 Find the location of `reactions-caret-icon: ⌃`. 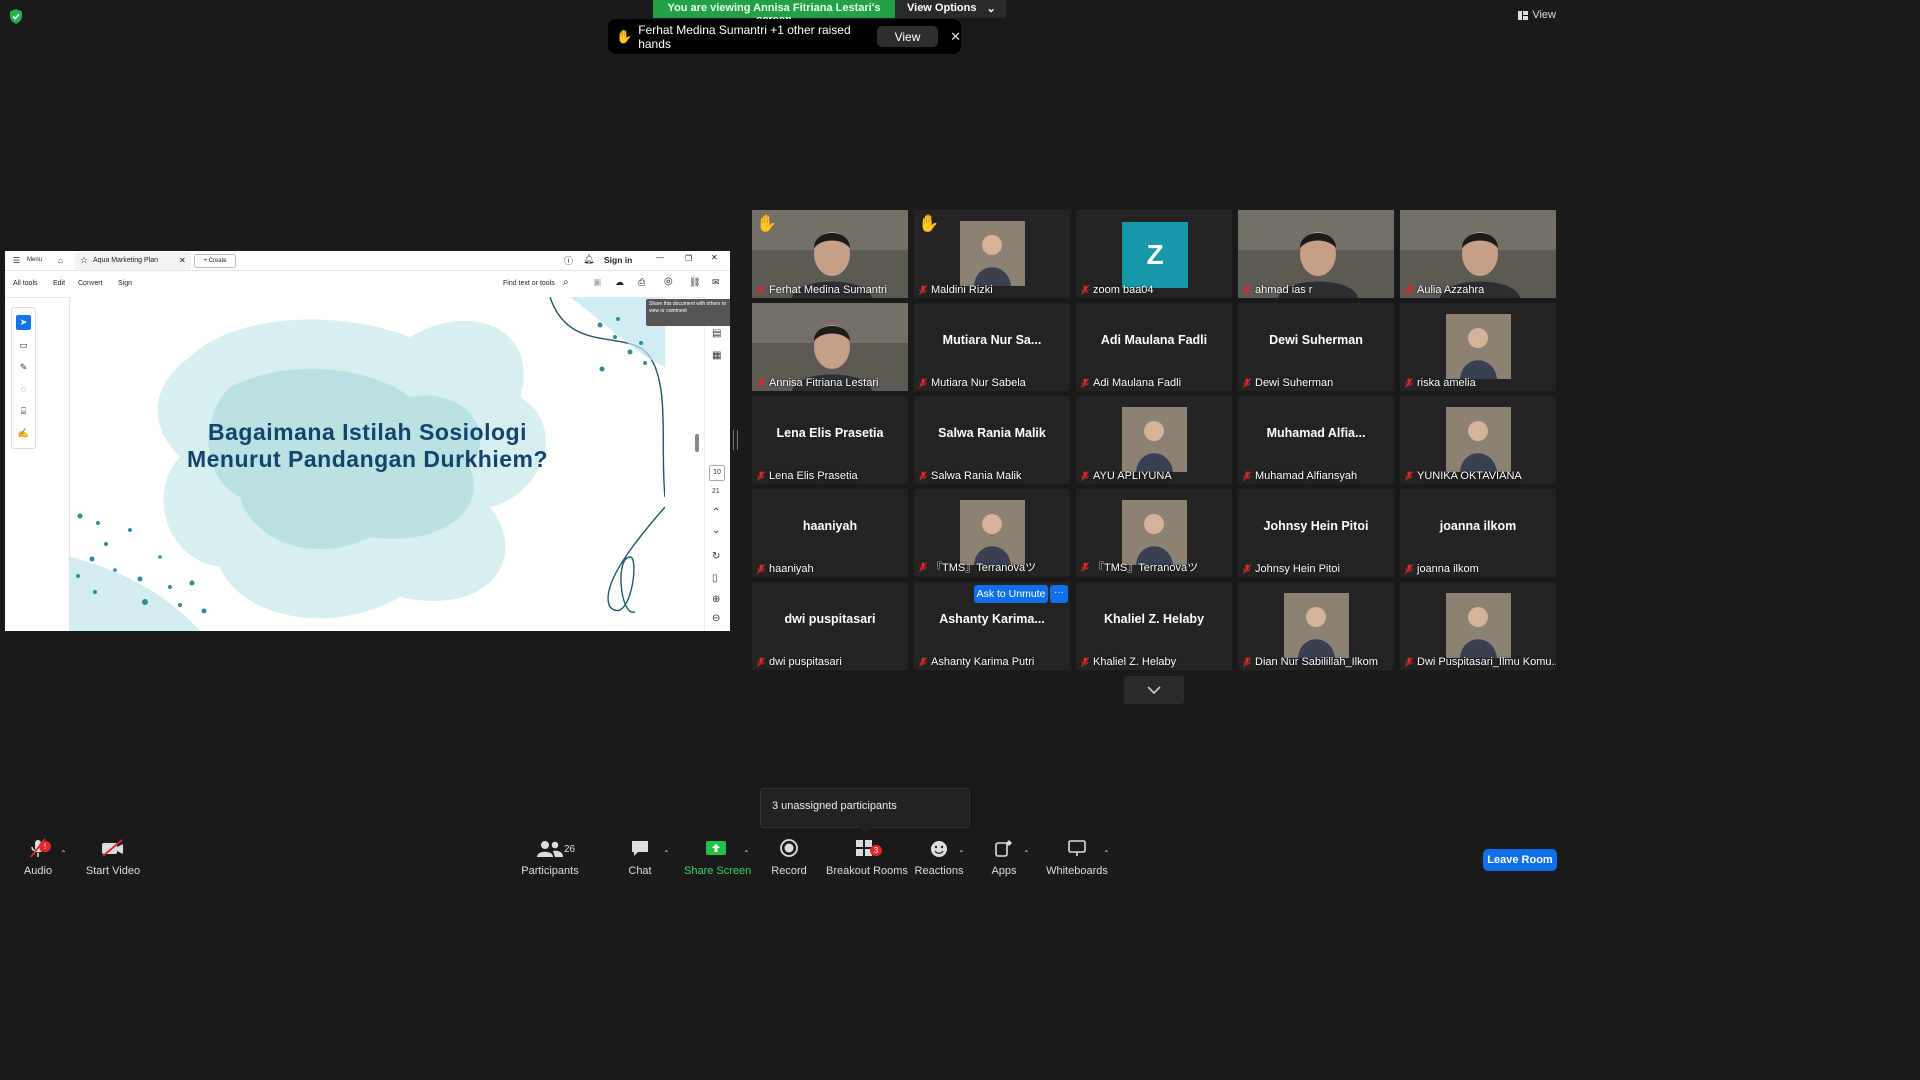

reactions-caret-icon: ⌃ is located at coordinates (961, 853).